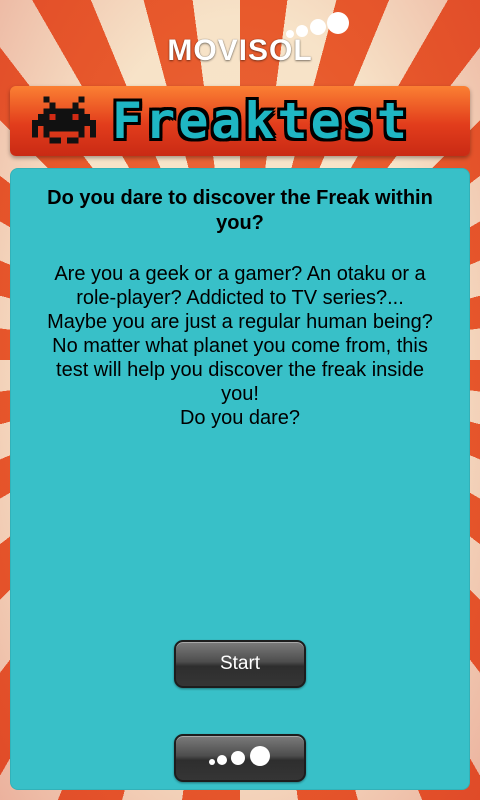 This screenshot has width=480, height=800. Describe the element at coordinates (64, 120) in the screenshot. I see `space-invader-icon` at that location.